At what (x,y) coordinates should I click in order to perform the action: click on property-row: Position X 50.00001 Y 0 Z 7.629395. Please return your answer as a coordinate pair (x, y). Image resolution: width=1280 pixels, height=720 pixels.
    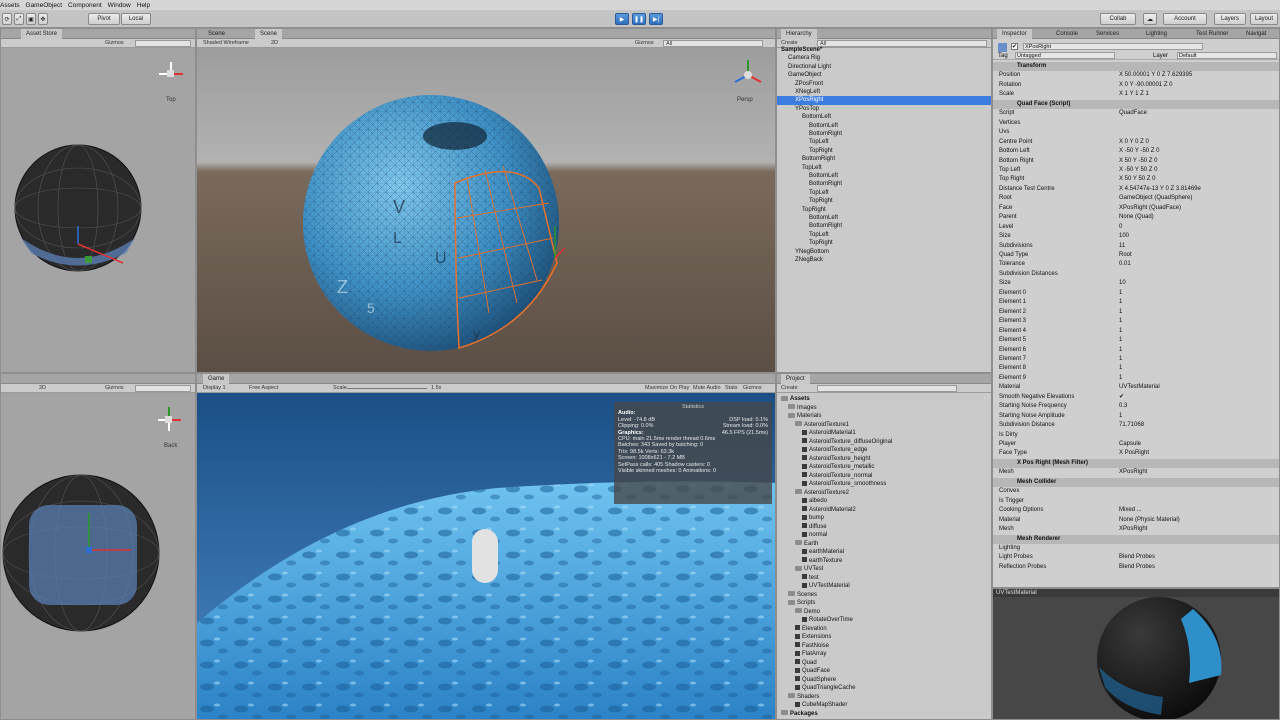
    Looking at the image, I should click on (1136, 75).